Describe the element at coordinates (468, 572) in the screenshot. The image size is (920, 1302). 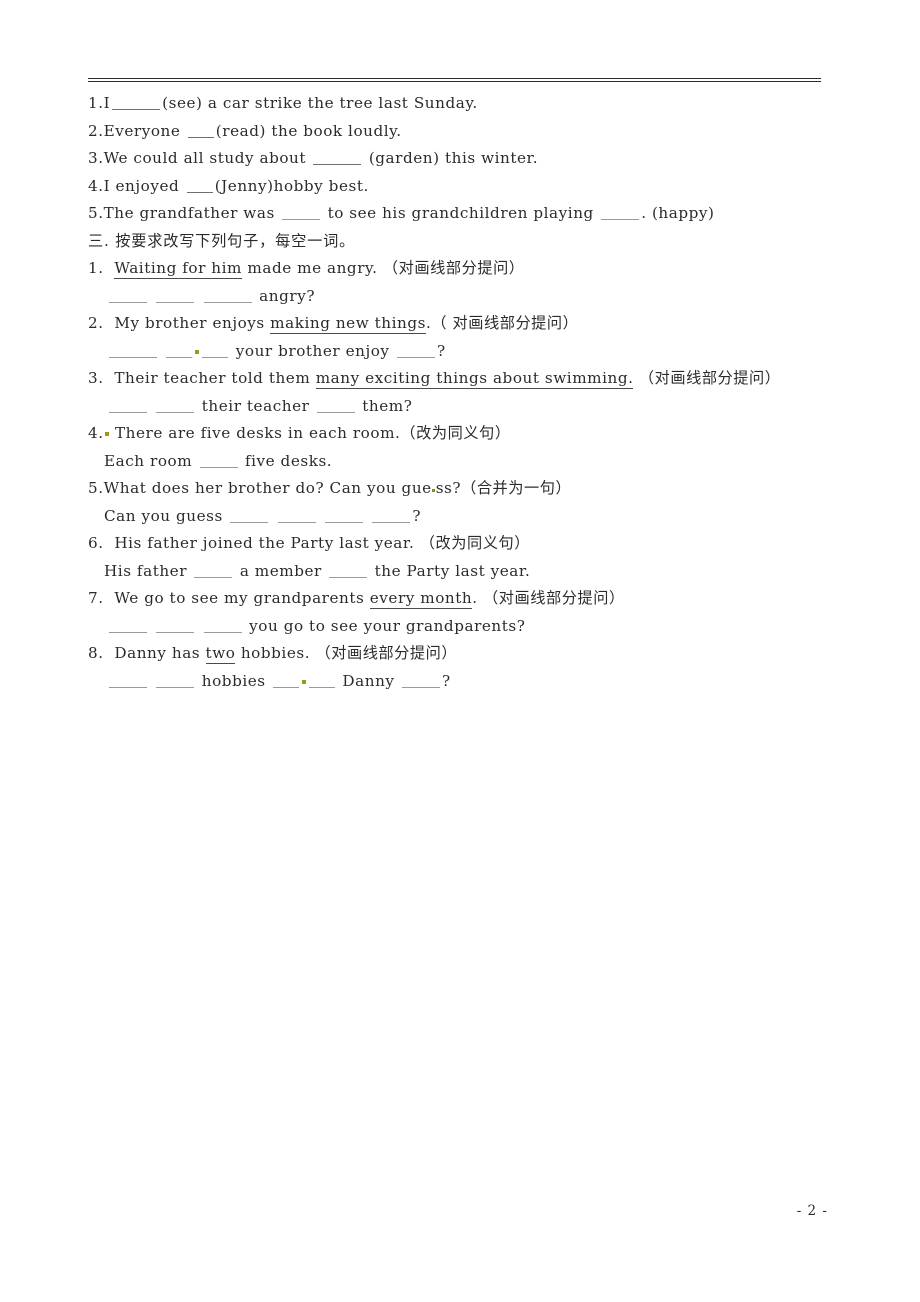
I see `answer-6: His father a member the Party last year.` at that location.